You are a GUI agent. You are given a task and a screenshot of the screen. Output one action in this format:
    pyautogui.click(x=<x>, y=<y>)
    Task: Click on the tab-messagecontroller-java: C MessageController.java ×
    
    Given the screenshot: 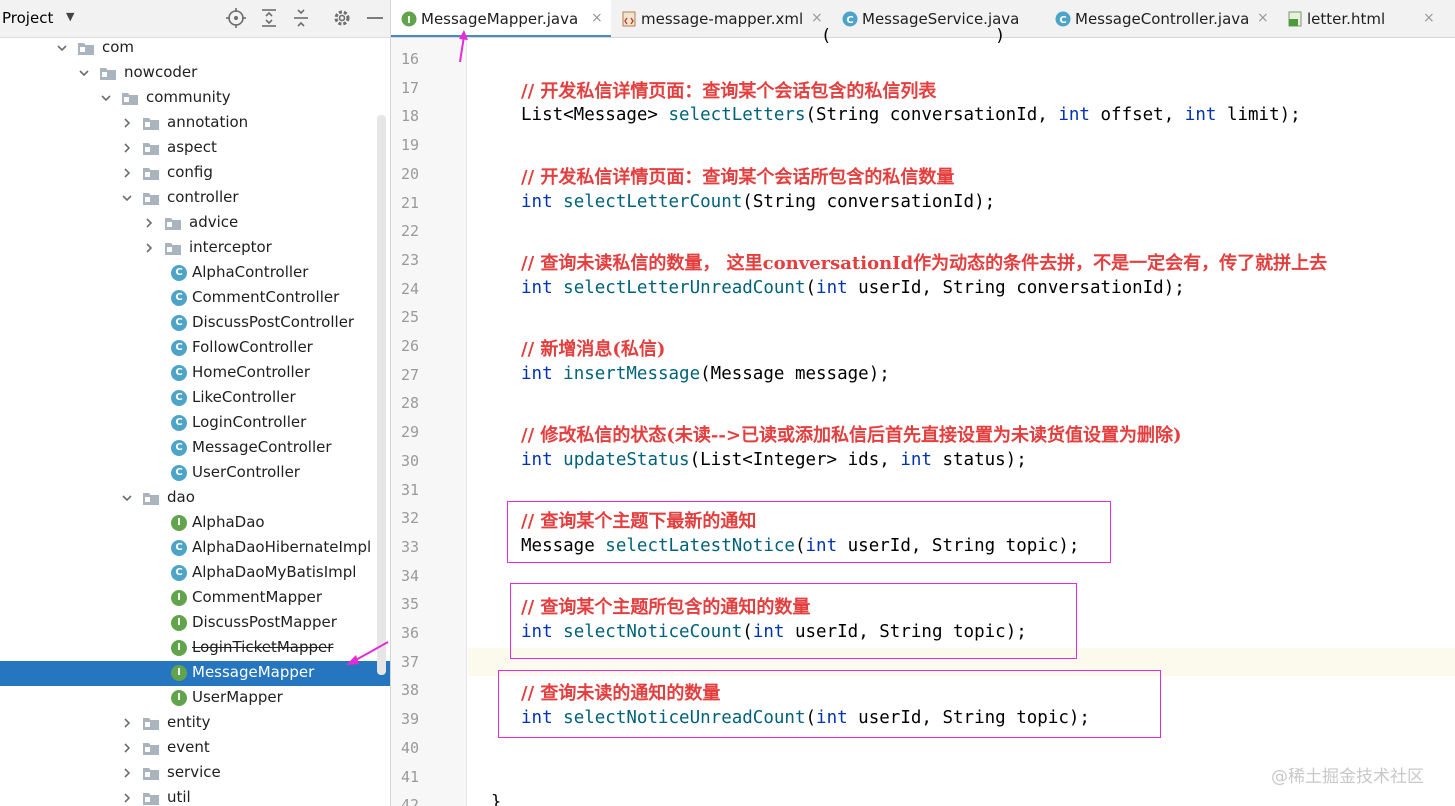 What is the action you would take?
    pyautogui.click(x=1161, y=18)
    